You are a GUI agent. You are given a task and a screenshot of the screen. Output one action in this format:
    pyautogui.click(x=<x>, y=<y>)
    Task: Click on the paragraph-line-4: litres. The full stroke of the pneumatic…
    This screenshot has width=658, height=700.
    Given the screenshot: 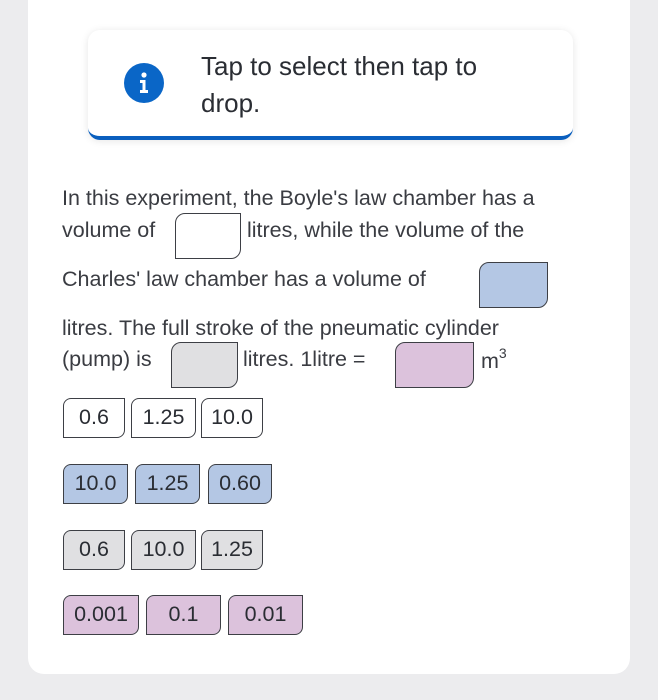 What is the action you would take?
    pyautogui.click(x=280, y=328)
    